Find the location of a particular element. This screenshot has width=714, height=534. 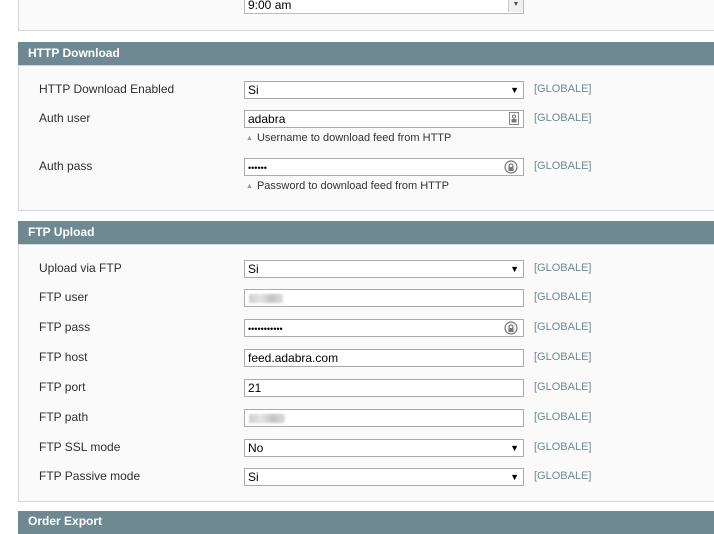

ftp-ssl-mode-label: FTP SSL mode is located at coordinates (80, 447).